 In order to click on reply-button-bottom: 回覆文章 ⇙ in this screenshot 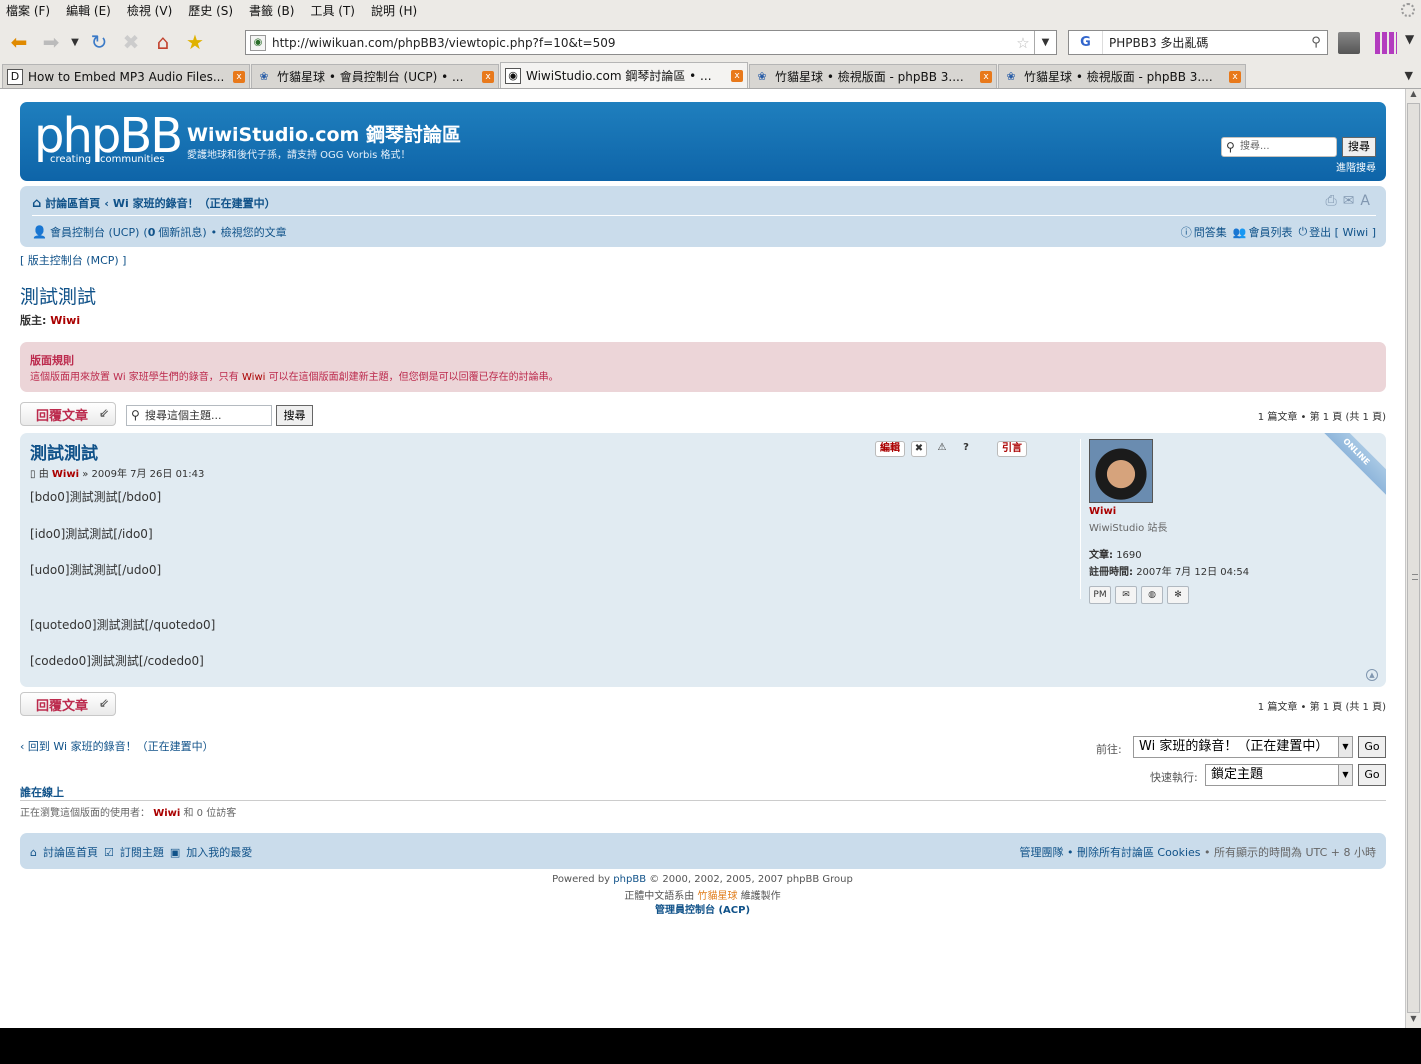, I will do `click(68, 704)`.